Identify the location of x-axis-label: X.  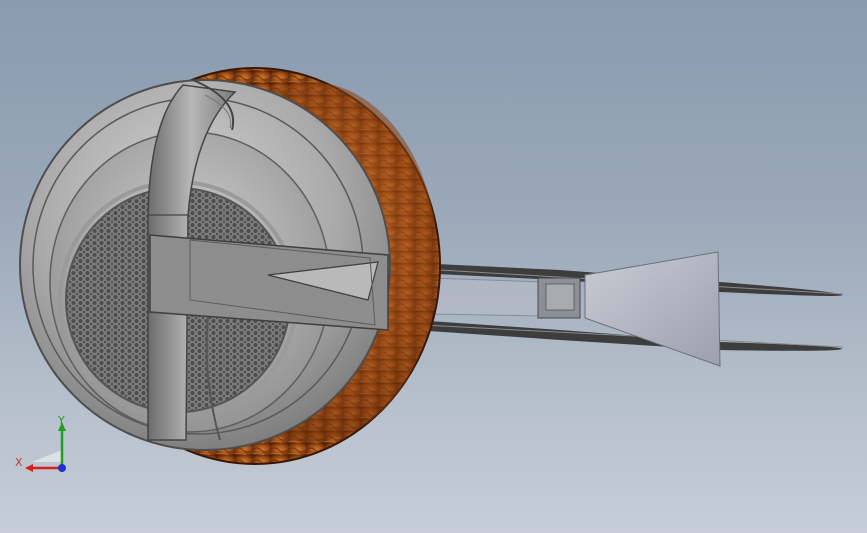
(19, 462).